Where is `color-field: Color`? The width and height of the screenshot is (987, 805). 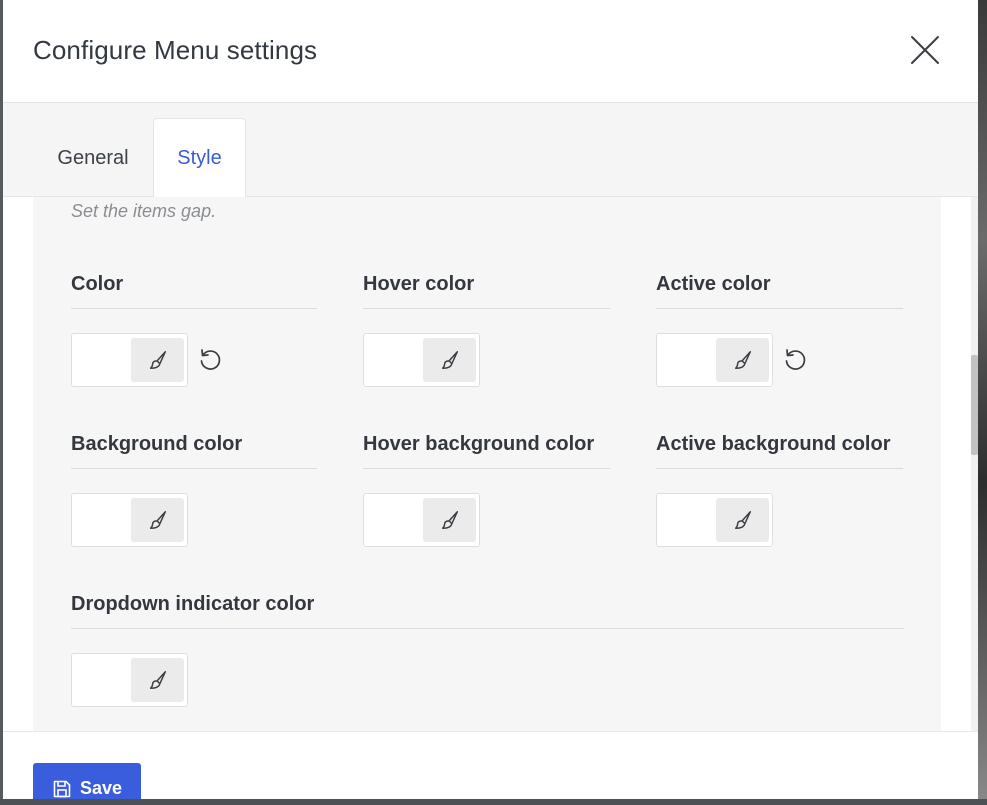
color-field: Color is located at coordinates (194, 329).